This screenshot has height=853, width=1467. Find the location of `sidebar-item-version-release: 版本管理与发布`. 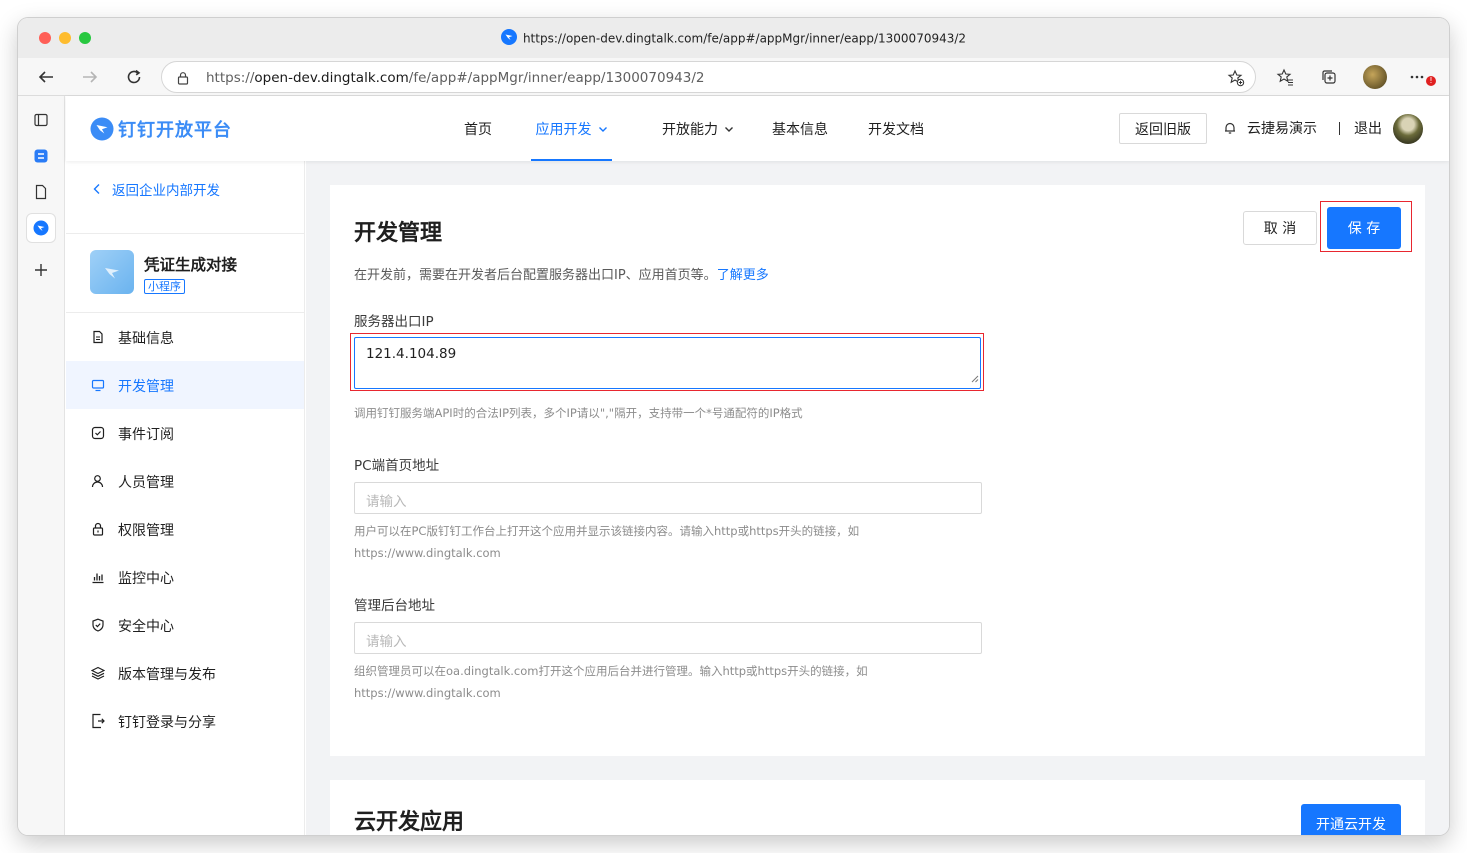

sidebar-item-version-release: 版本管理与发布 is located at coordinates (185, 673).